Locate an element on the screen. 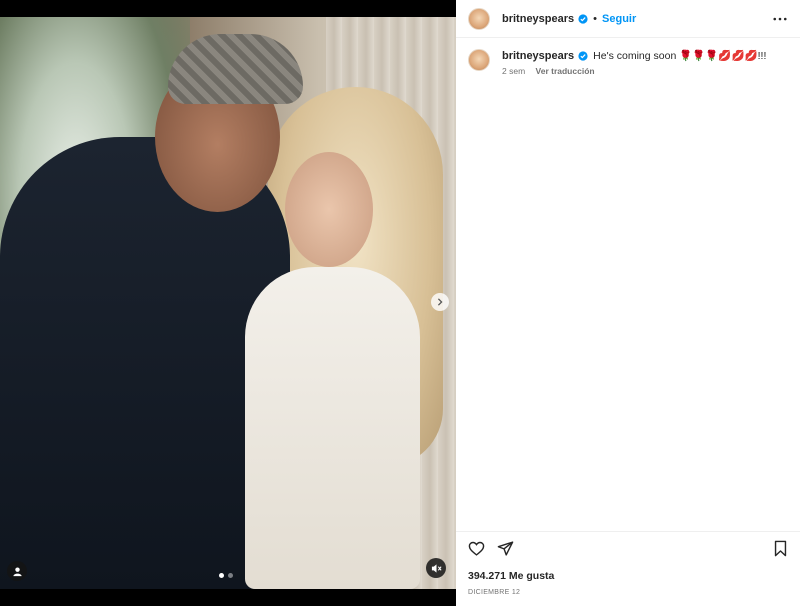  save-button is located at coordinates (780, 548).